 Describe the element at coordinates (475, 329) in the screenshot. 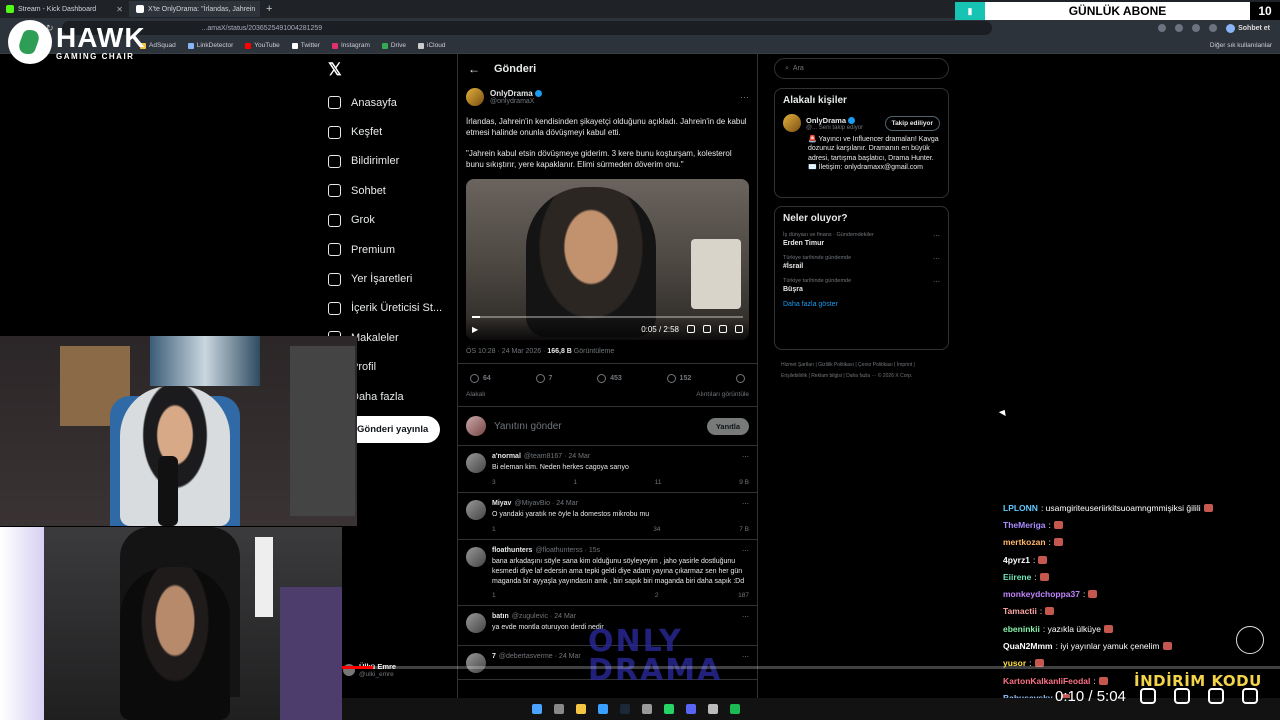

I see `play-icon: ▶` at that location.